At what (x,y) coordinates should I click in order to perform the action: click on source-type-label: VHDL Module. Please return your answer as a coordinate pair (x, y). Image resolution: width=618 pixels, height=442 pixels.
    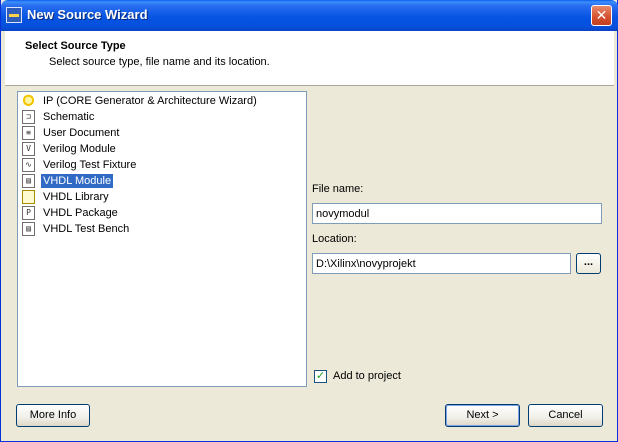
    Looking at the image, I should click on (77, 181).